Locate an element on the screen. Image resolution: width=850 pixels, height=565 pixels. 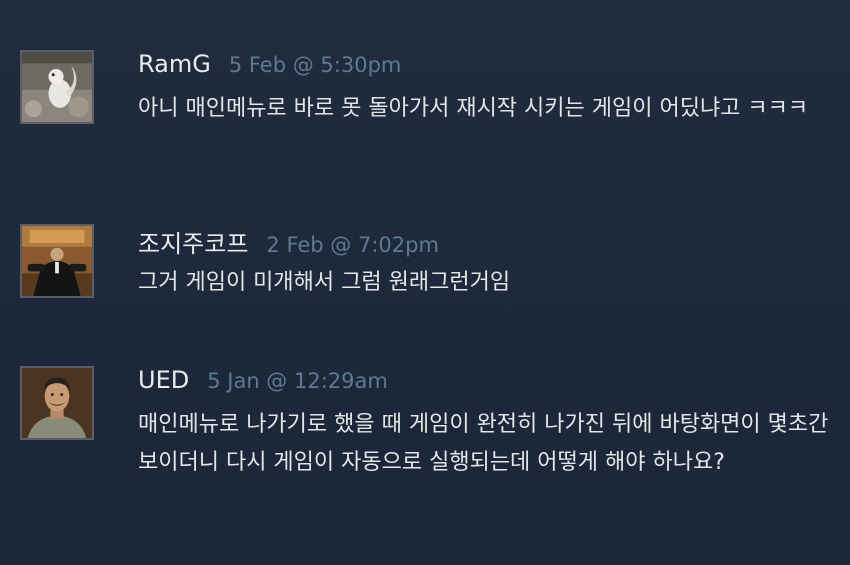
comment-text: 그거 게임이 미개해서 그럼 원래그런거임 is located at coordinates (324, 282).